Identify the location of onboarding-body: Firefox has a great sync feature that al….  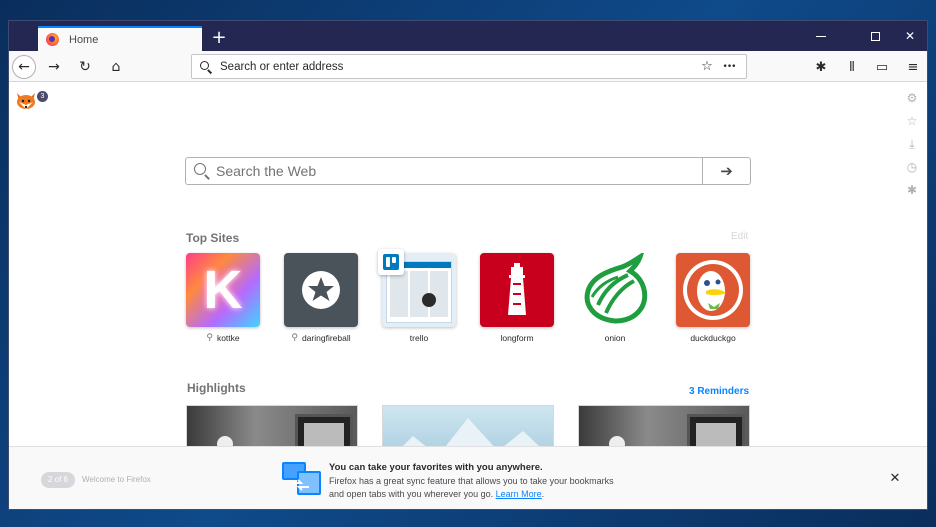
(489, 488).